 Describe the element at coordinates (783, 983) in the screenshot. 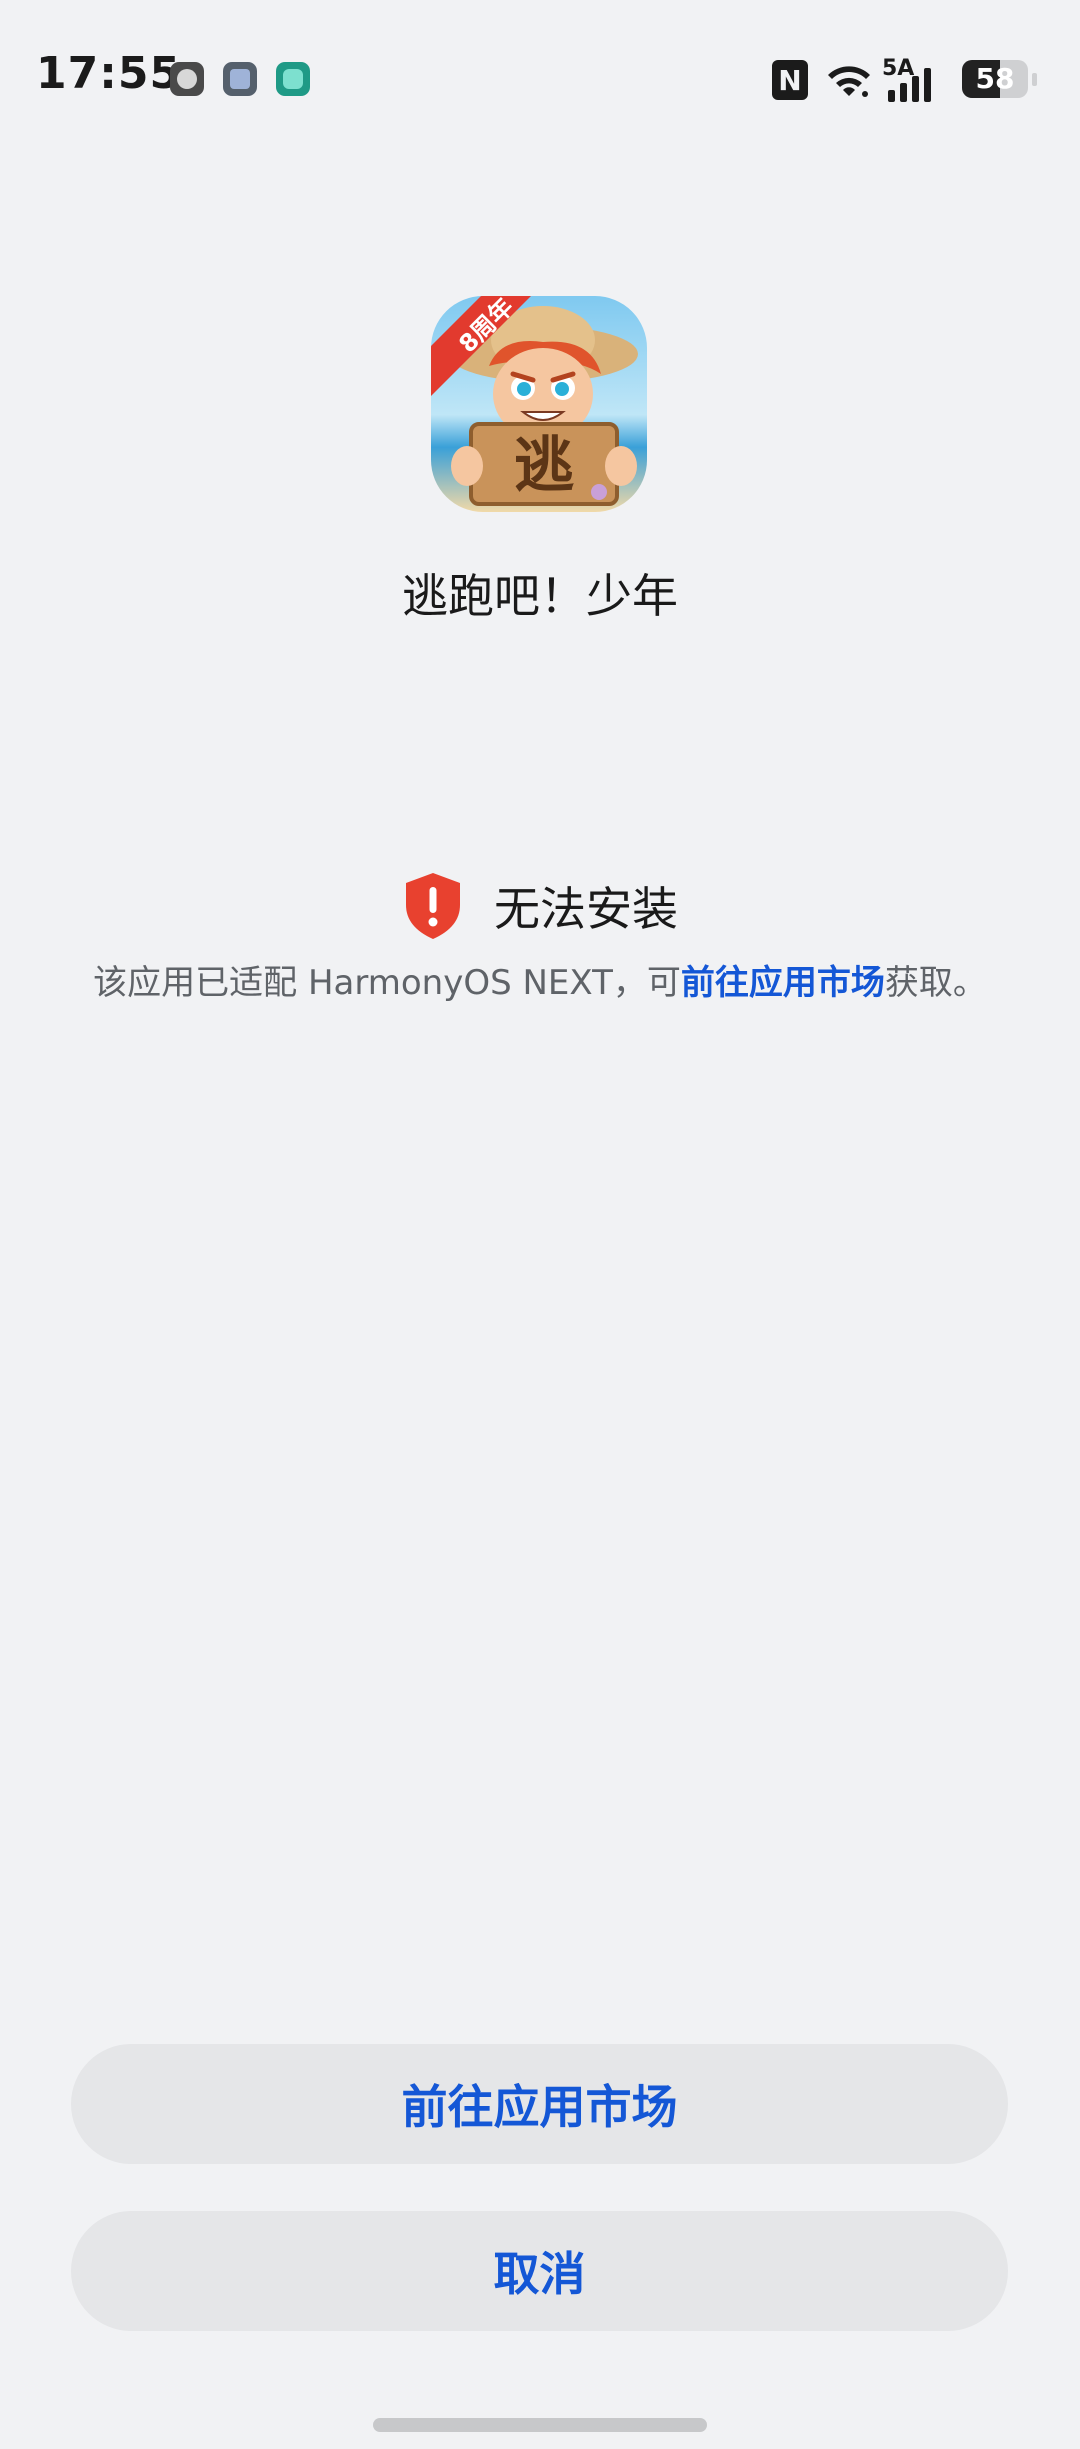

I see `app-market-link: 前往应用市场` at that location.